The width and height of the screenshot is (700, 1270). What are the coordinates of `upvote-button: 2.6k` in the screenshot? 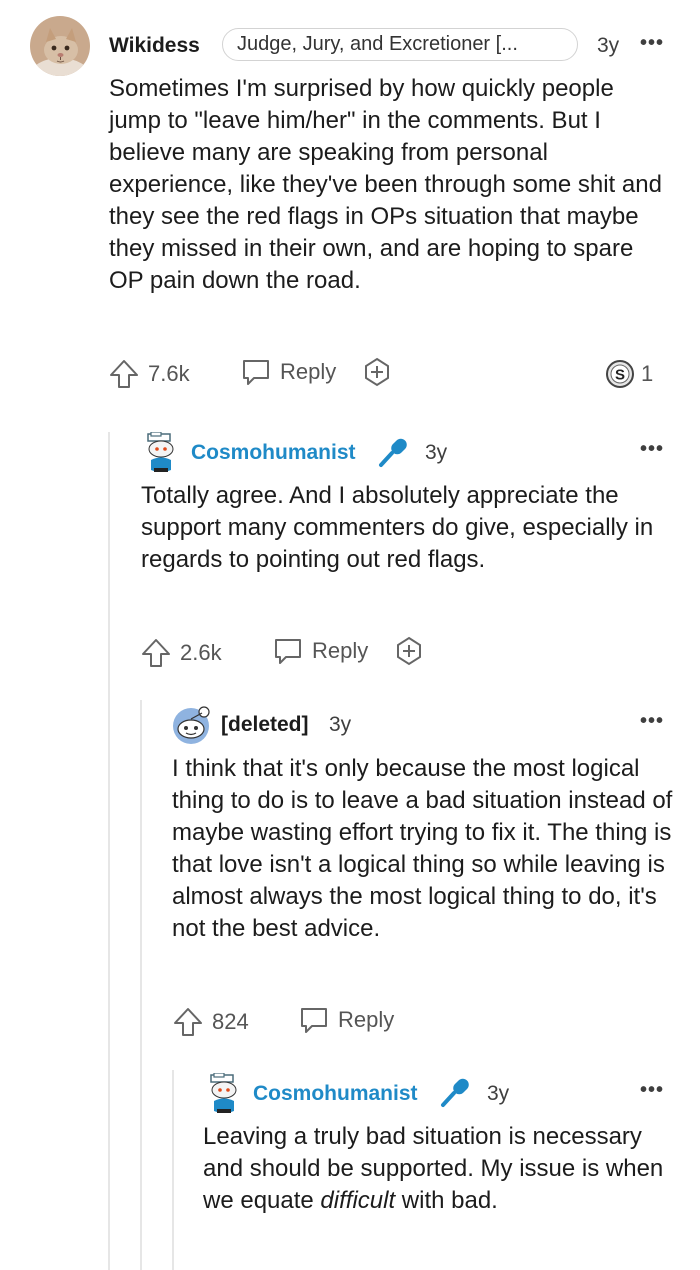 It's located at (181, 653).